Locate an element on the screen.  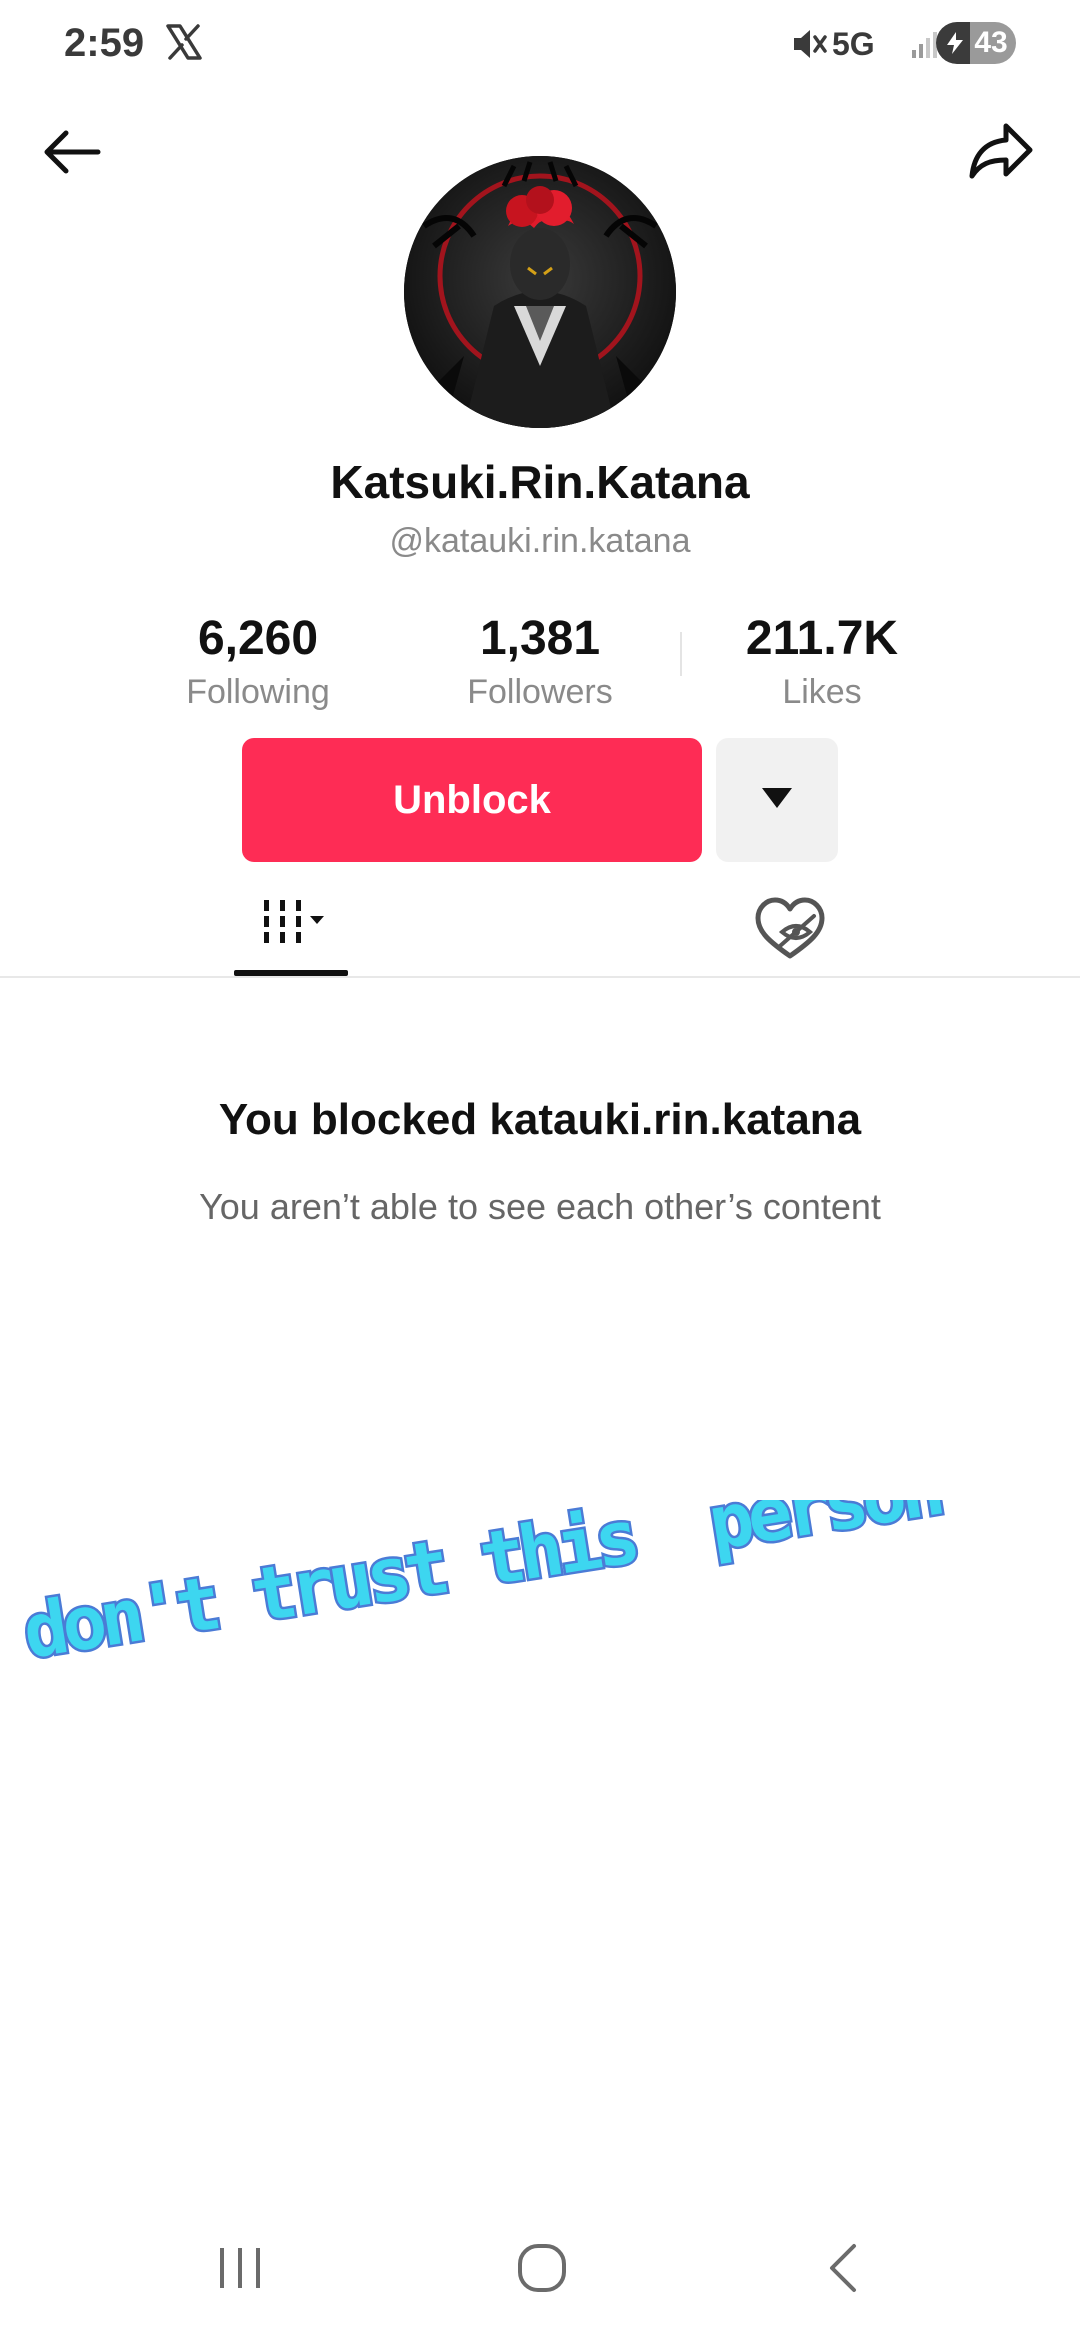
tab-videos is located at coordinates (291, 928).